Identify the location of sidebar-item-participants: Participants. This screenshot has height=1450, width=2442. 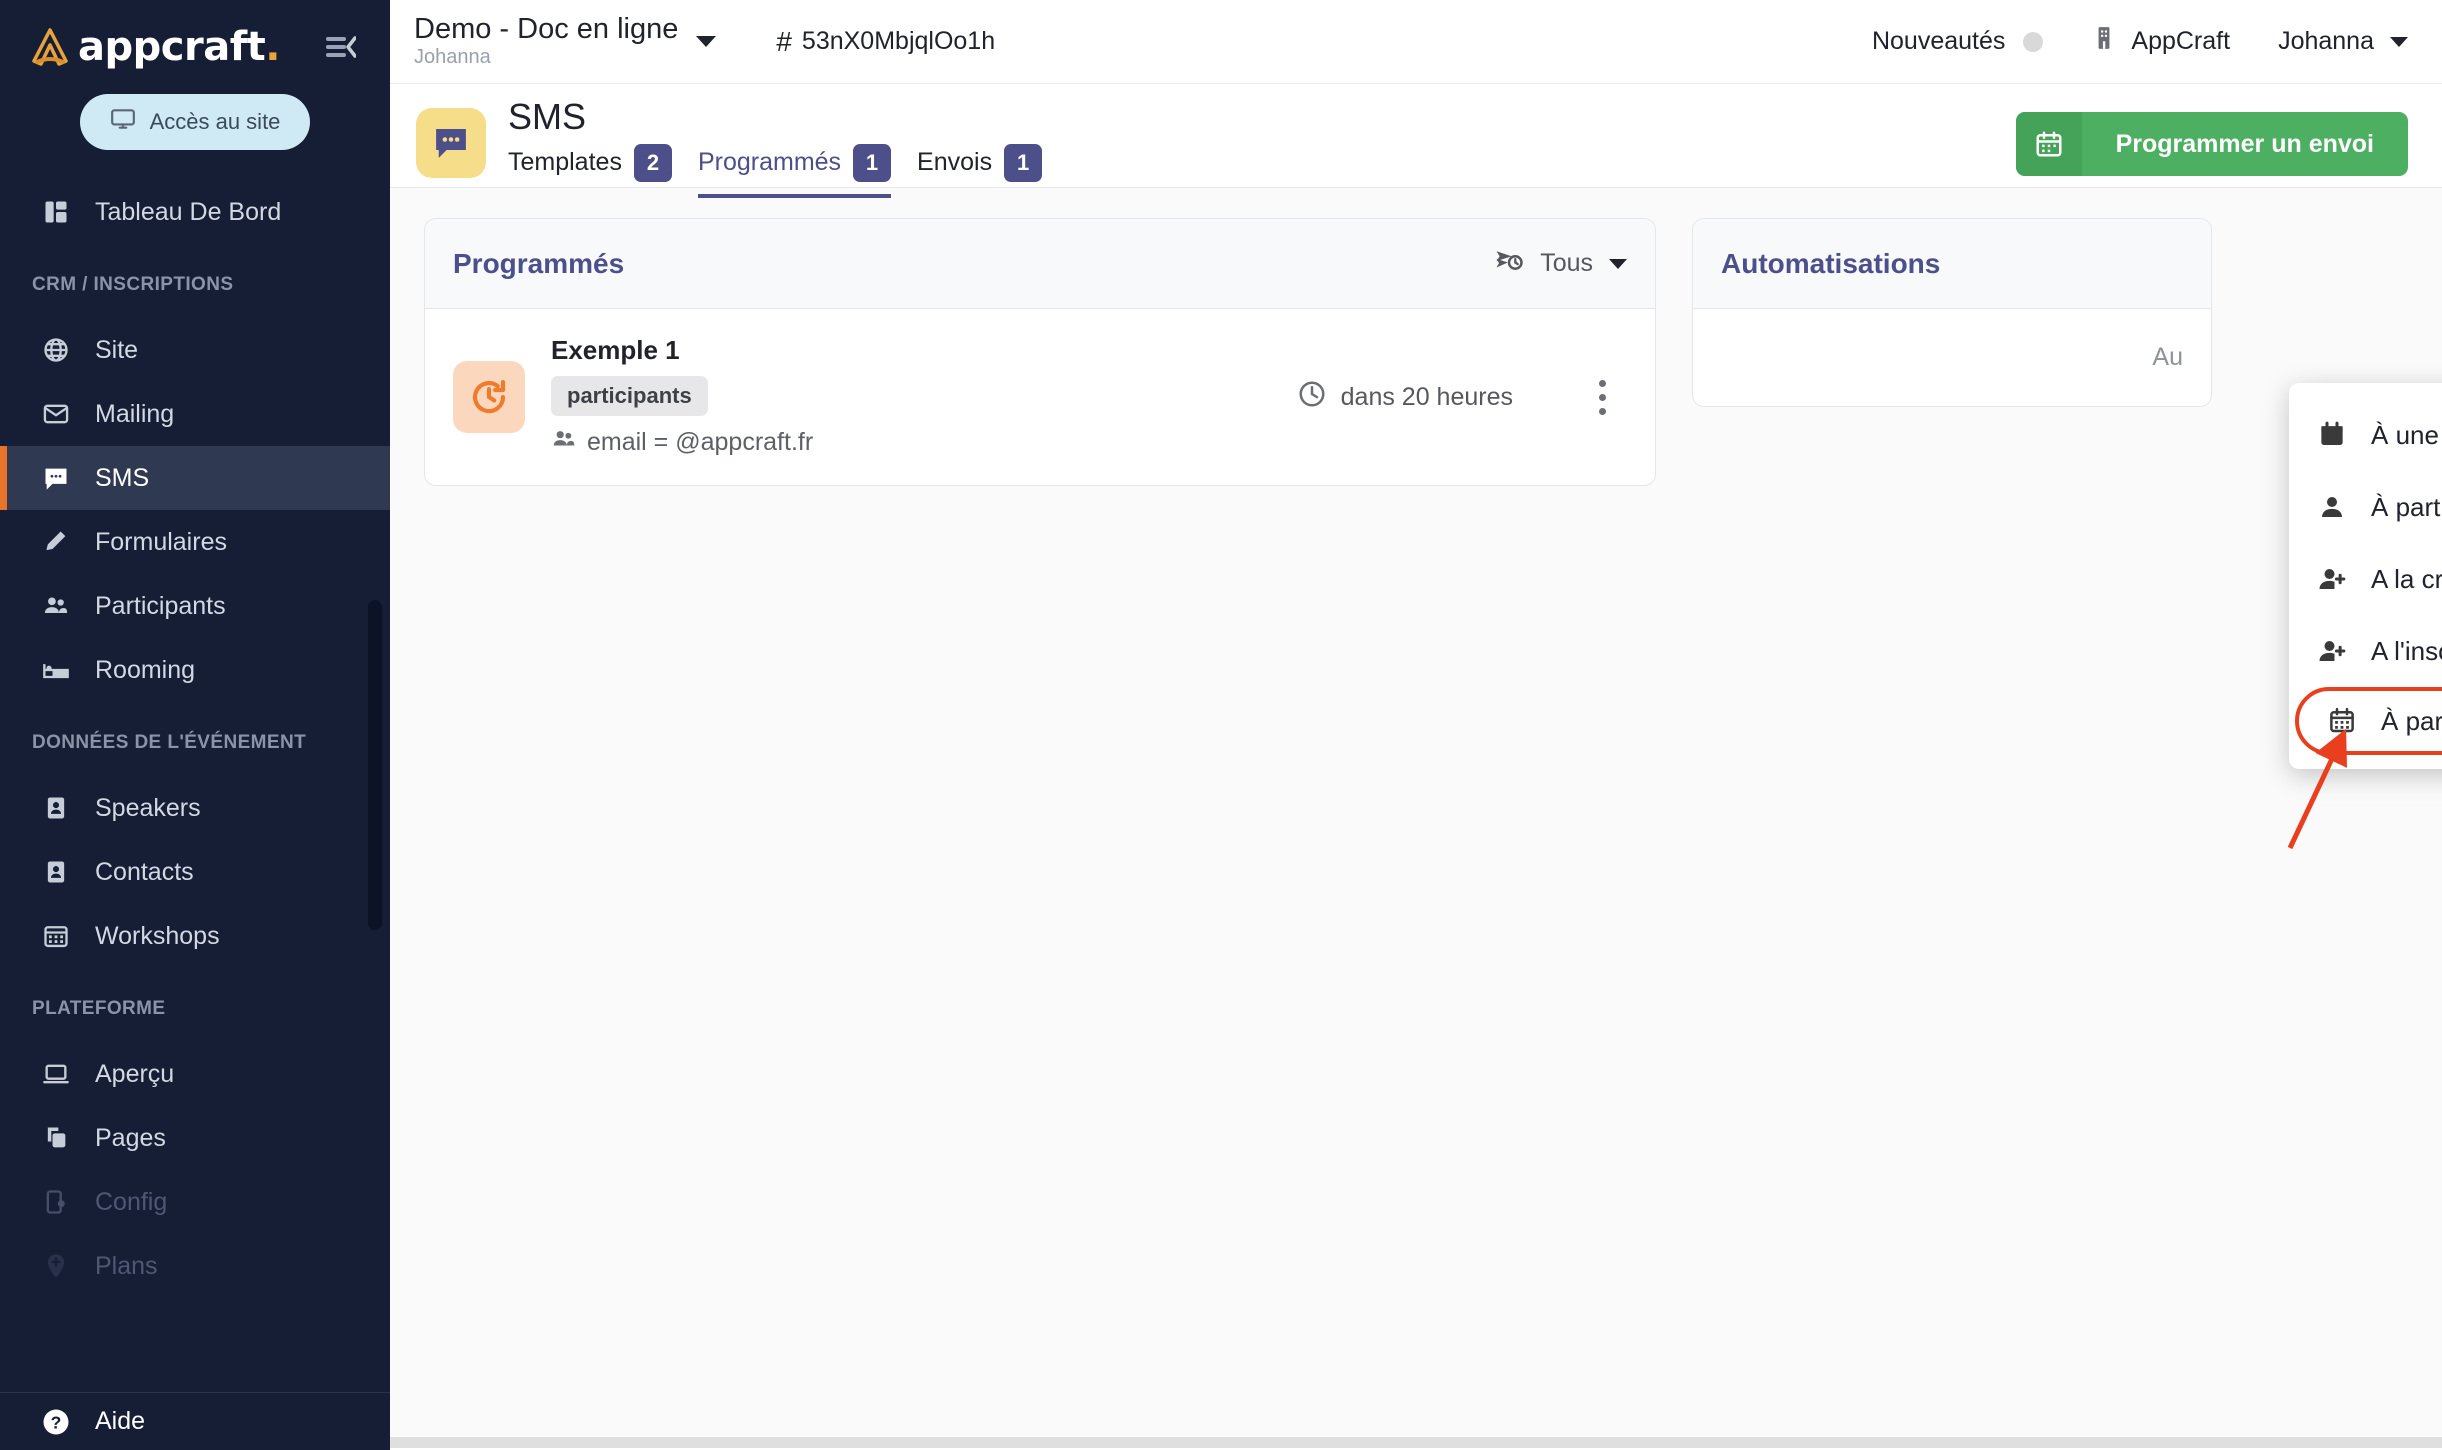
(195, 606).